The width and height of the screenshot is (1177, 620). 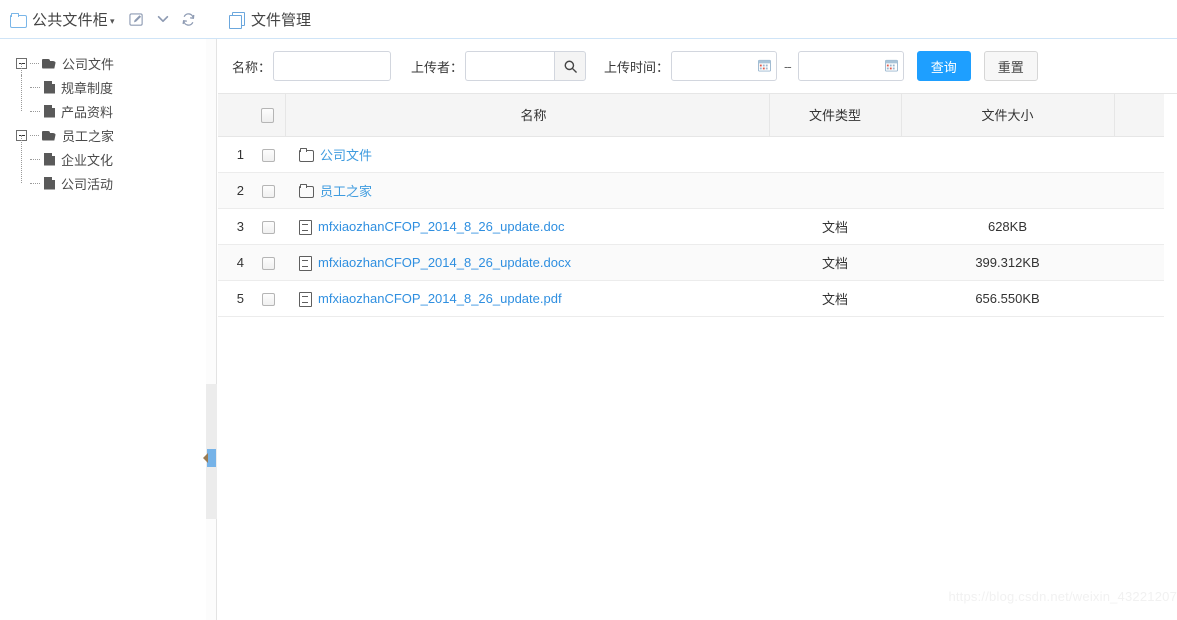 I want to click on file-table-head: 名称 文件类型 文件大小, so click(x=691, y=115).